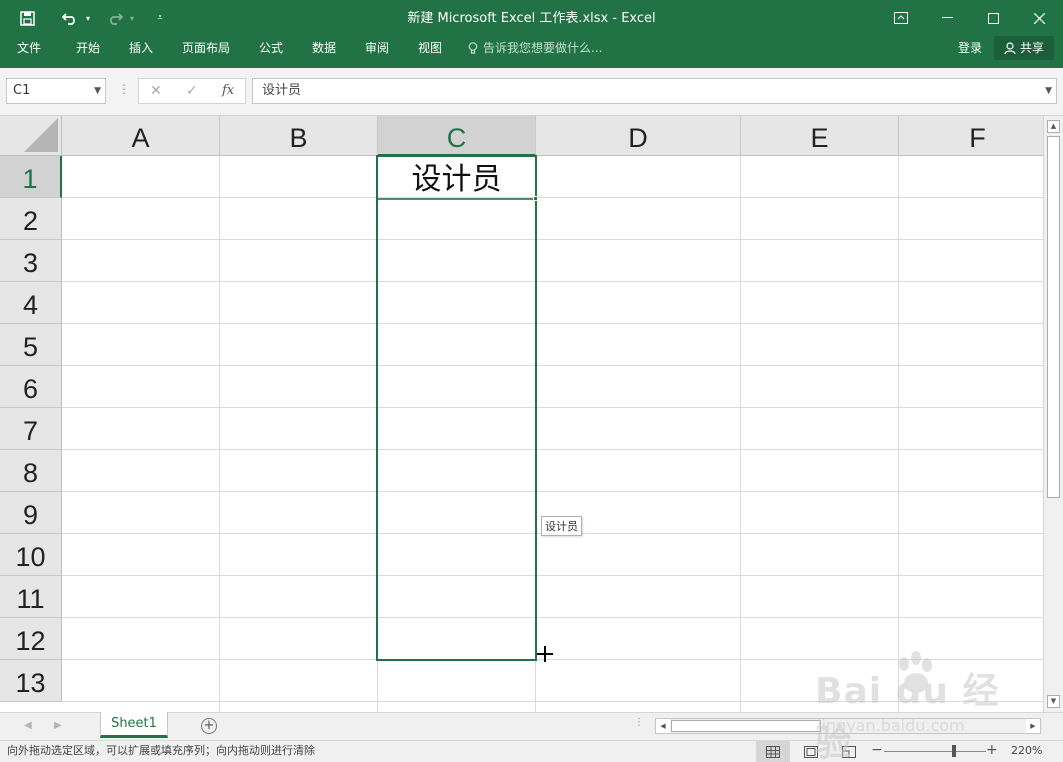 The image size is (1063, 762). I want to click on vertical-scrollbar: ▲ ▼, so click(1053, 414).